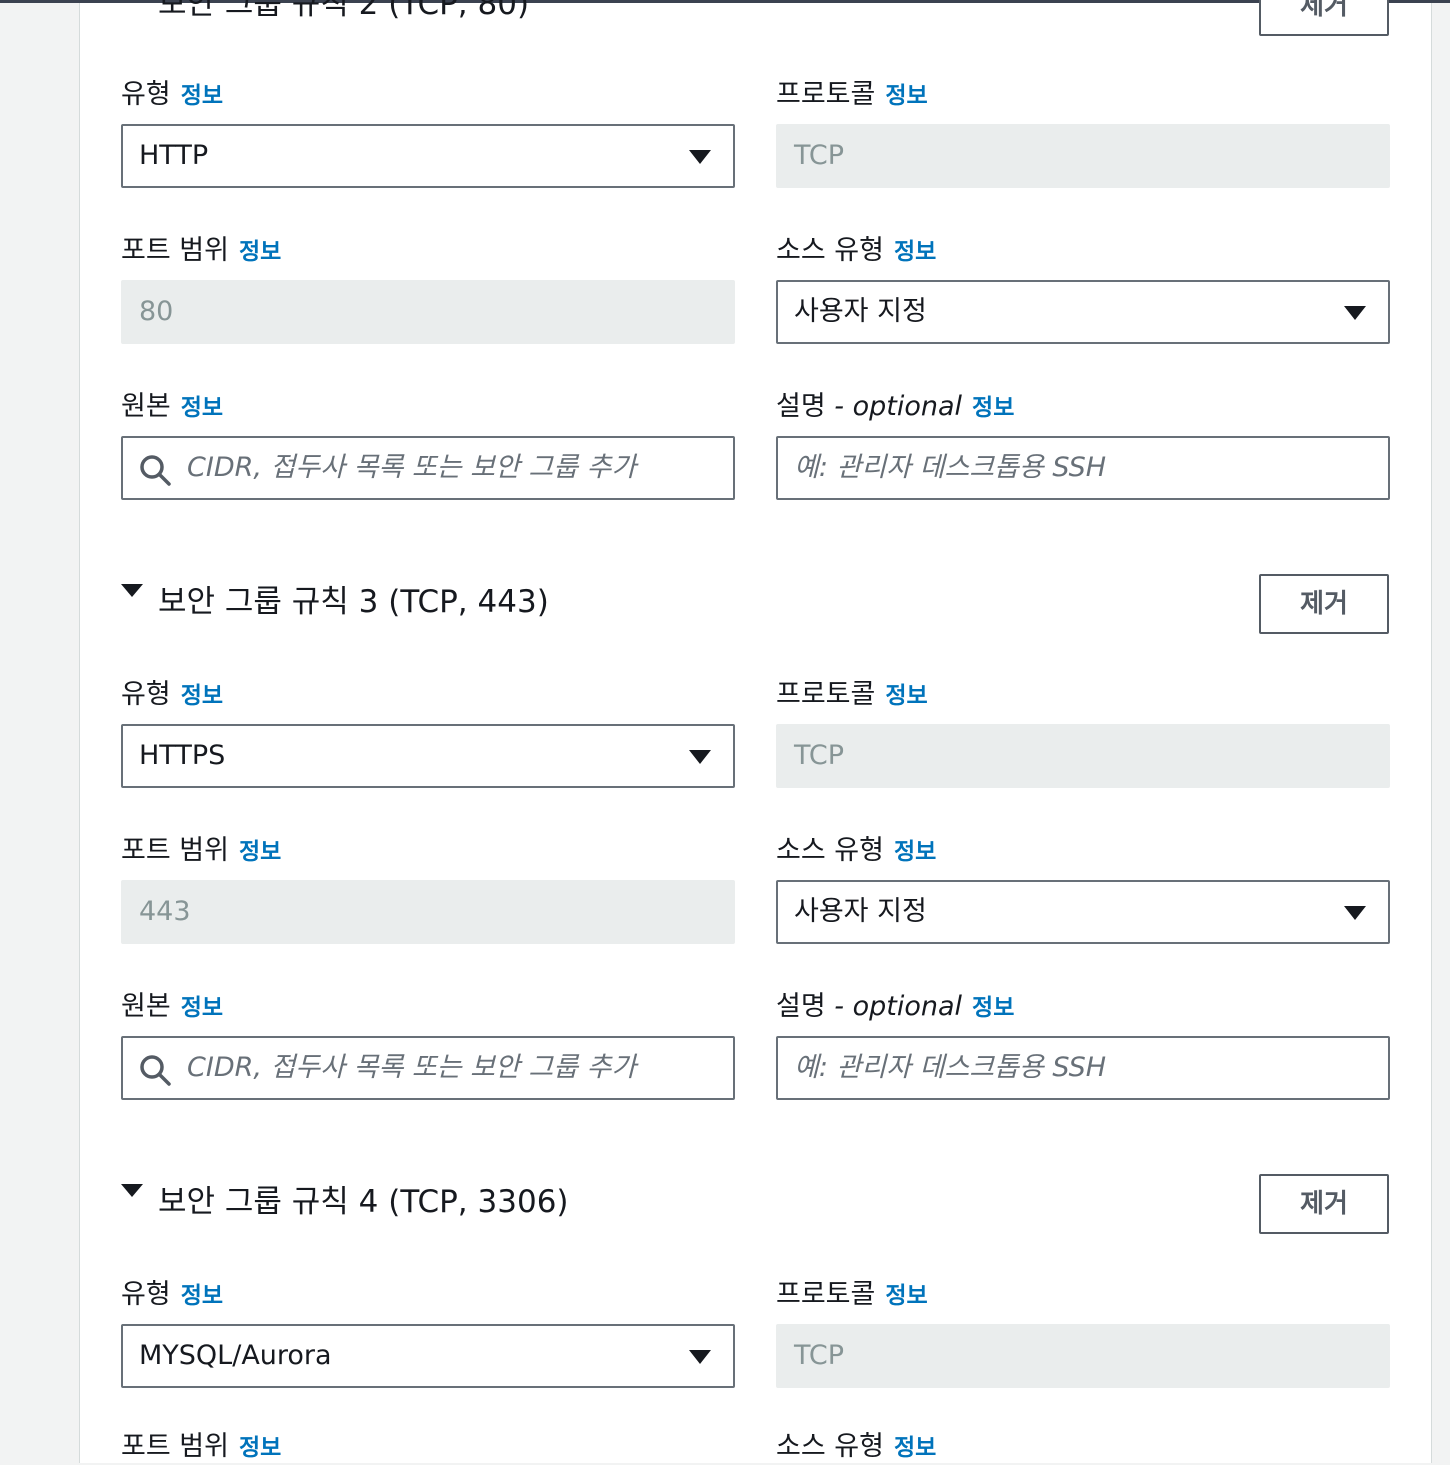 This screenshot has width=1450, height=1465. Describe the element at coordinates (756, 606) in the screenshot. I see `rule-header-3: 보안 그룹 규칙 3 (TCP, 443) 제거` at that location.